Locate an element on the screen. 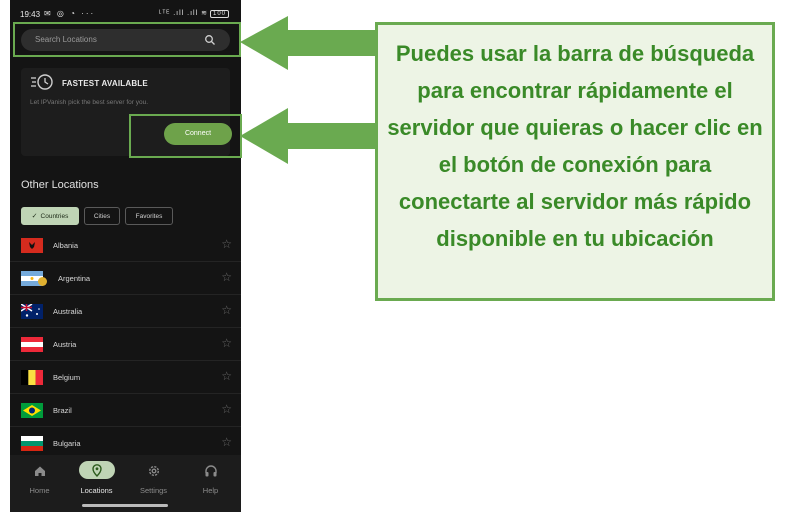  bulgaria-flag-icon is located at coordinates (32, 443).